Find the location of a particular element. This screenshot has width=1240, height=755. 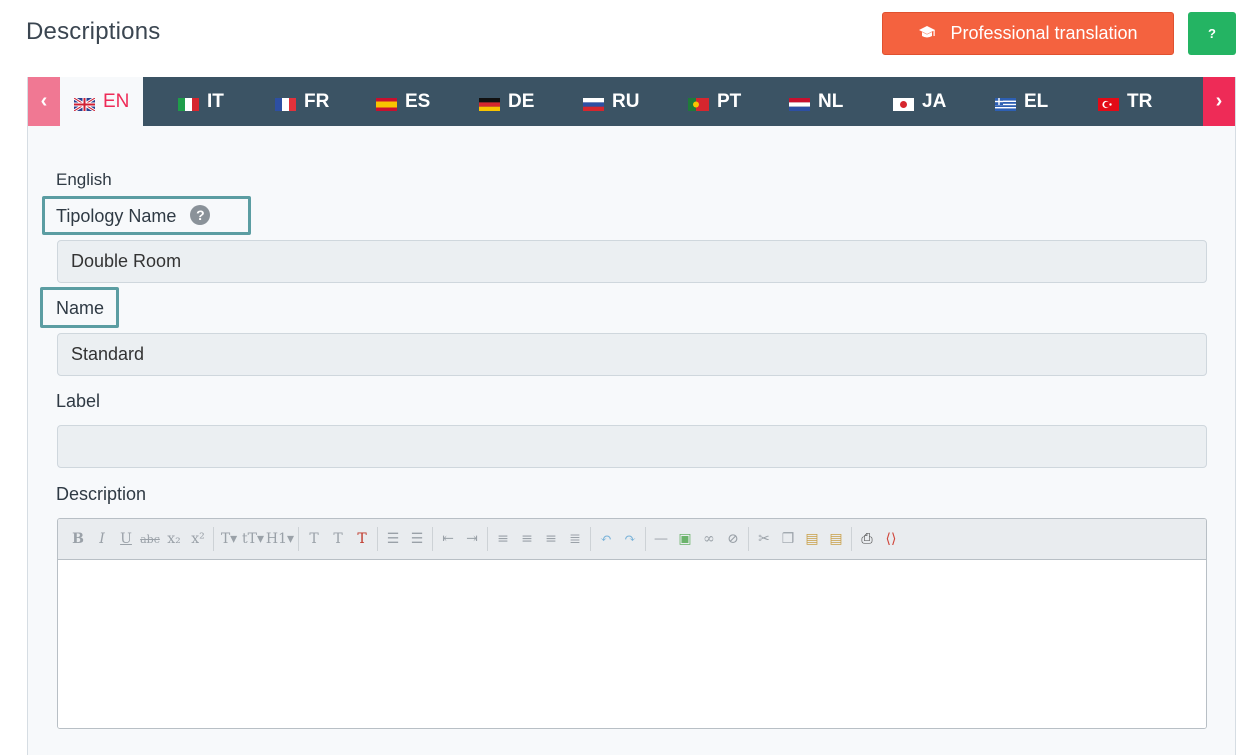

heading-icon: H1▾ is located at coordinates (280, 539).